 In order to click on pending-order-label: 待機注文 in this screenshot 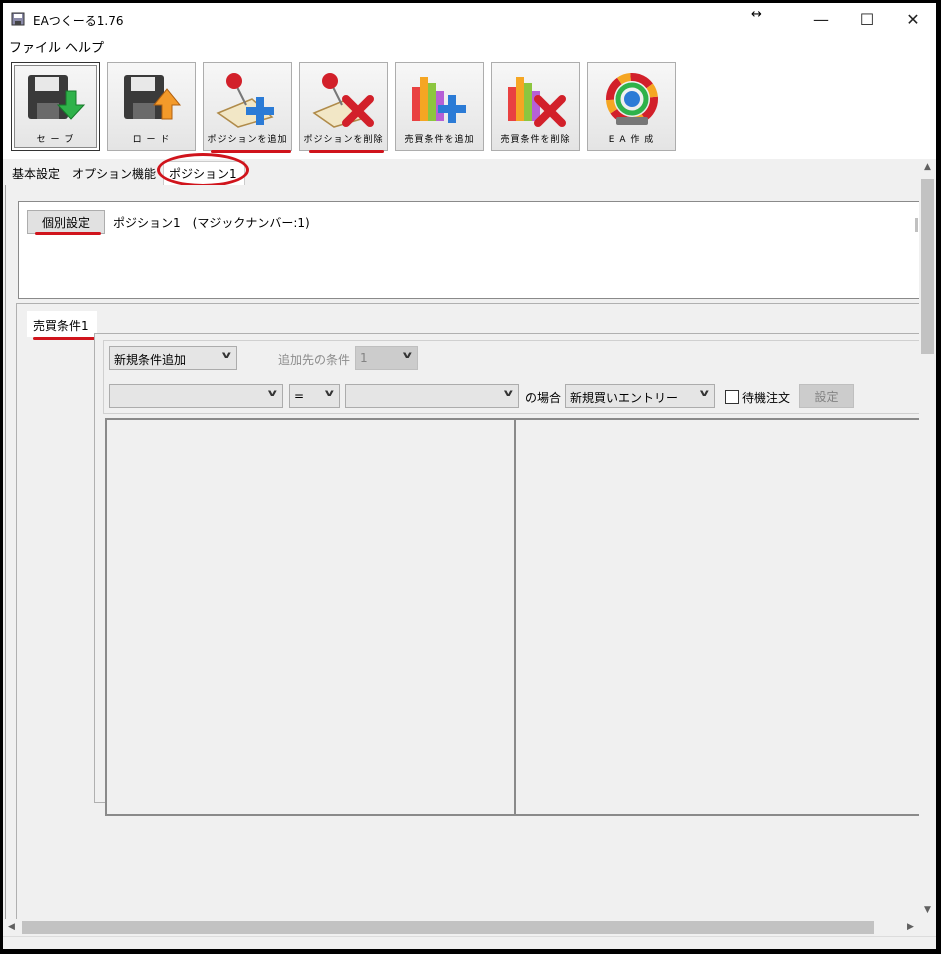, I will do `click(766, 398)`.